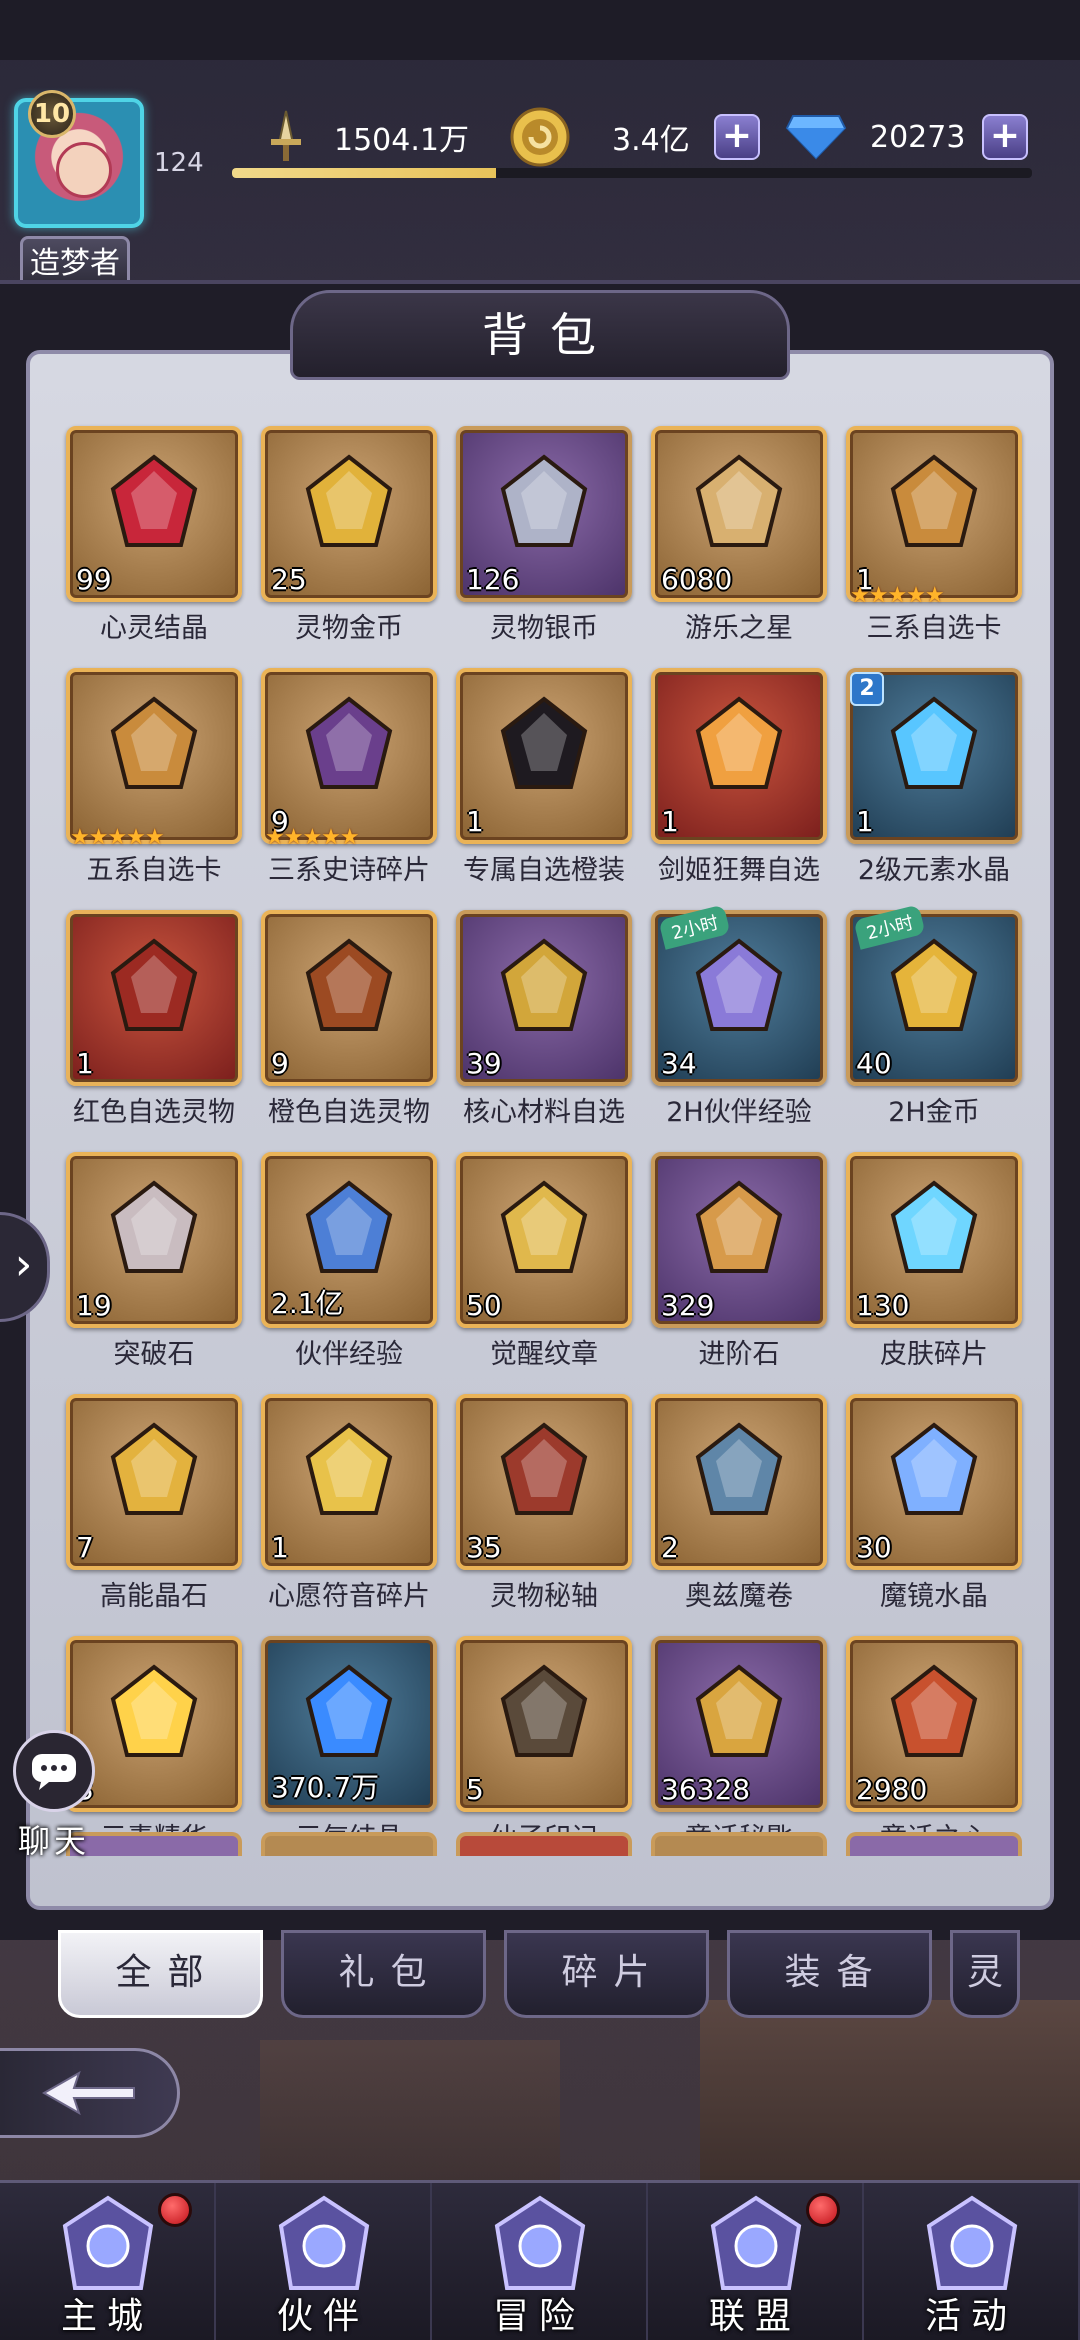 This screenshot has width=1080, height=2340. What do you see at coordinates (280, 1063) in the screenshot?
I see `item-count: 9` at bounding box center [280, 1063].